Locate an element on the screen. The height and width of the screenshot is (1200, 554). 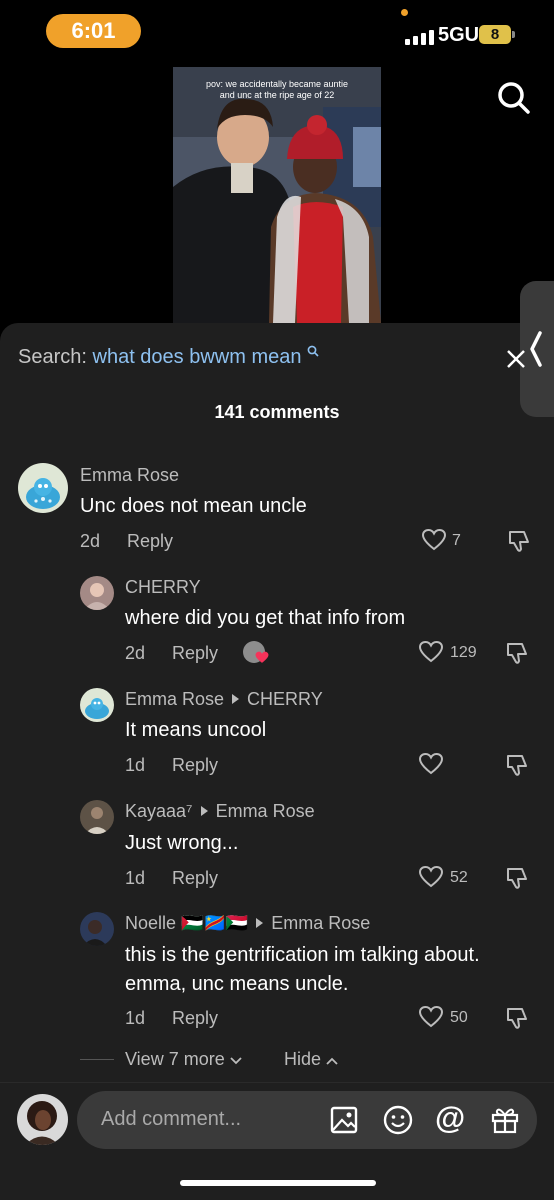
like-count: 52 is located at coordinates (459, 877).